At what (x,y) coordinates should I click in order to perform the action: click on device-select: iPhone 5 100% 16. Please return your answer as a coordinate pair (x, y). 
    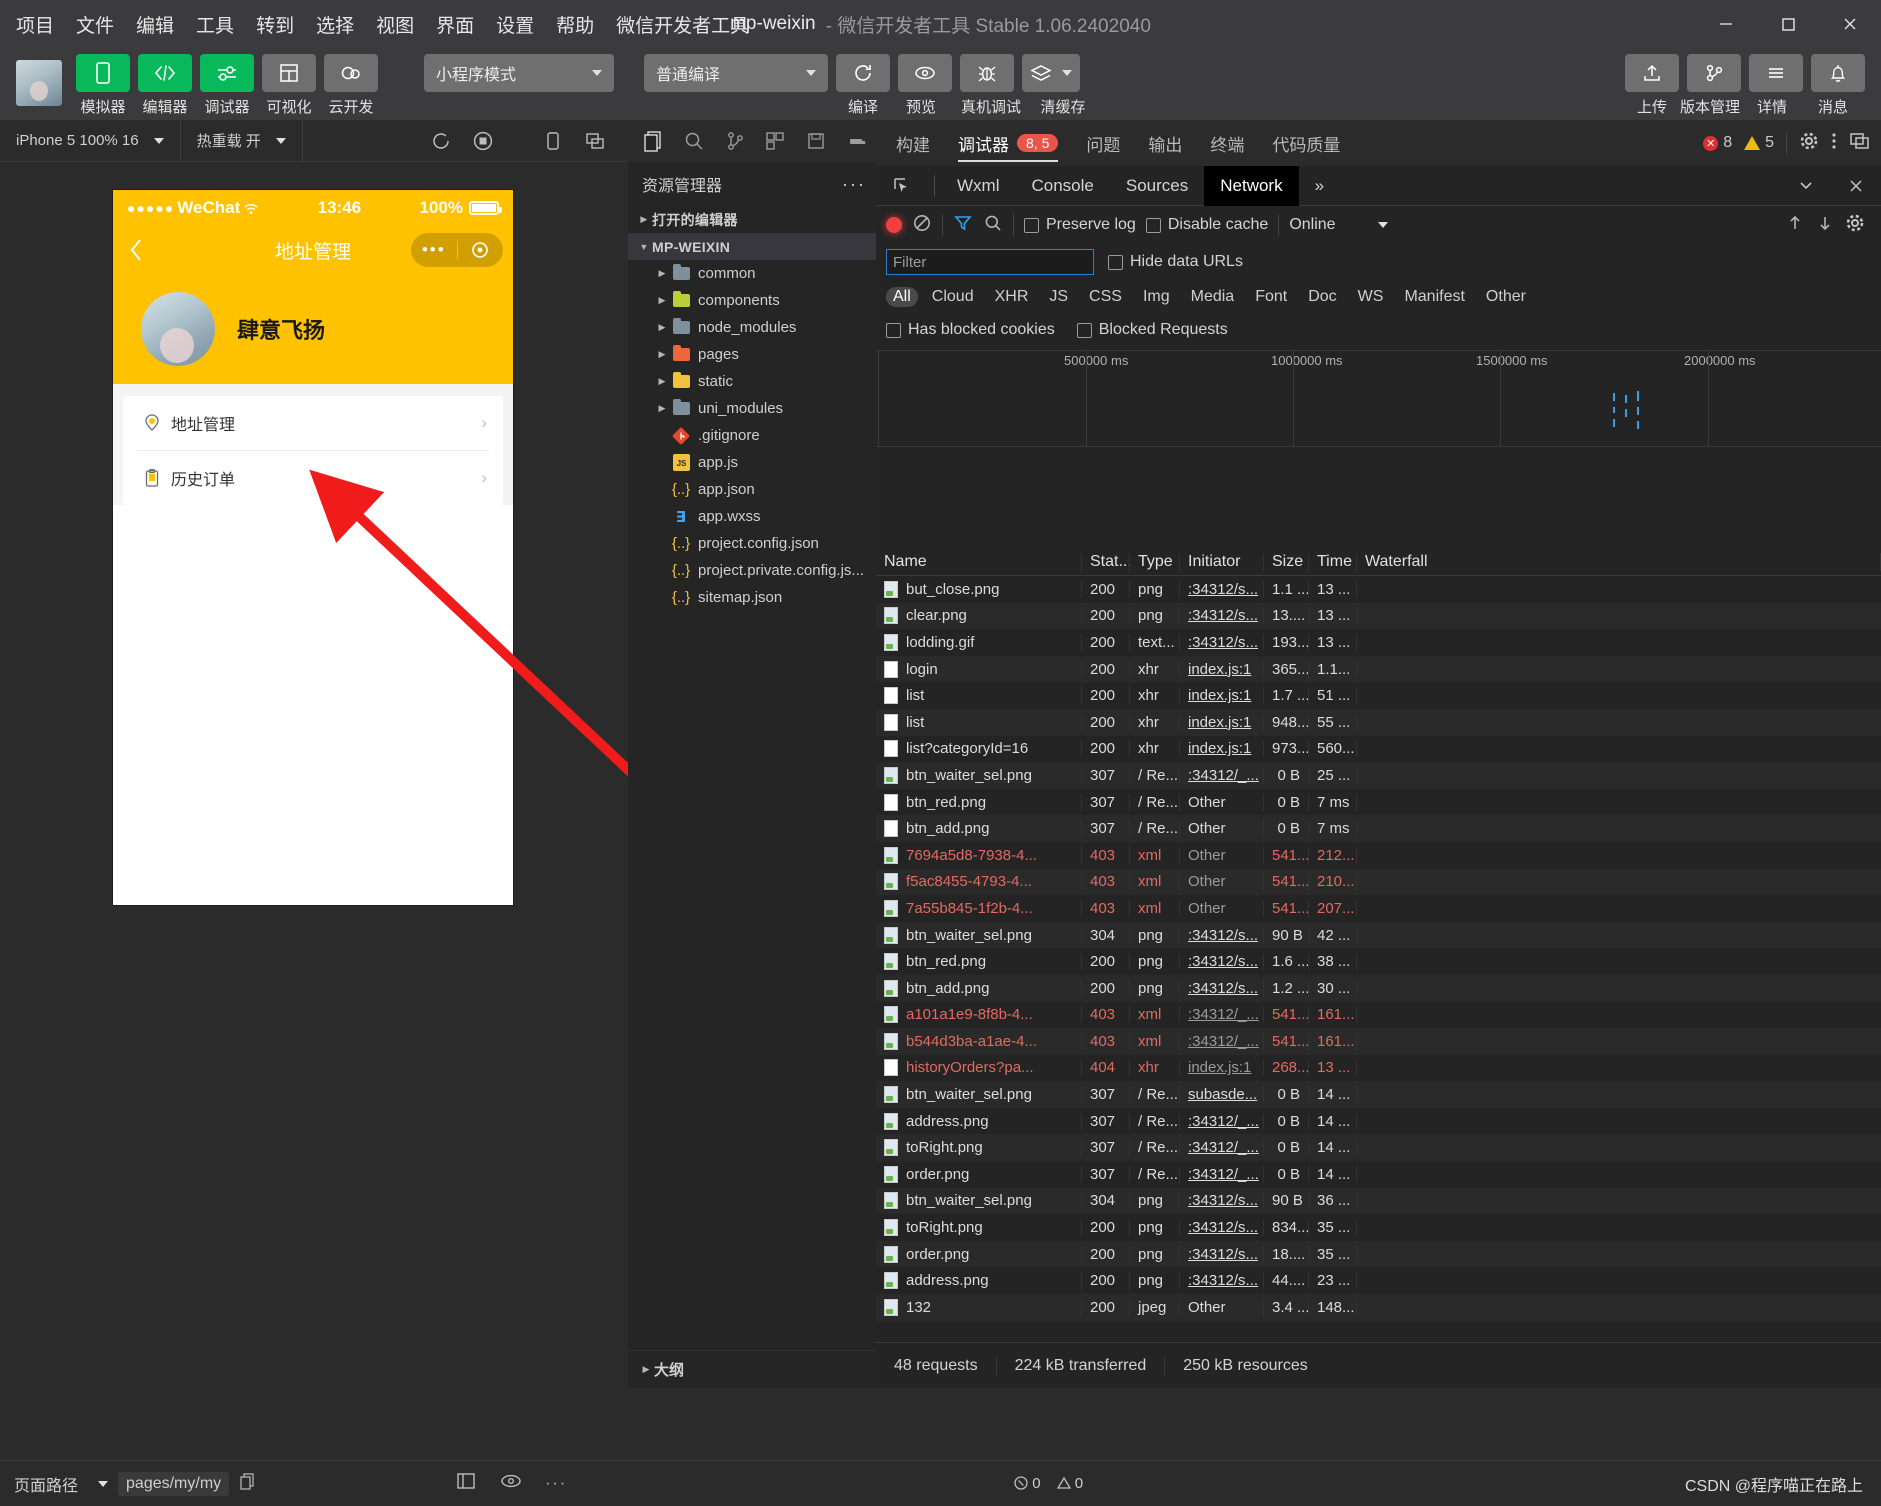
    Looking at the image, I should click on (90, 140).